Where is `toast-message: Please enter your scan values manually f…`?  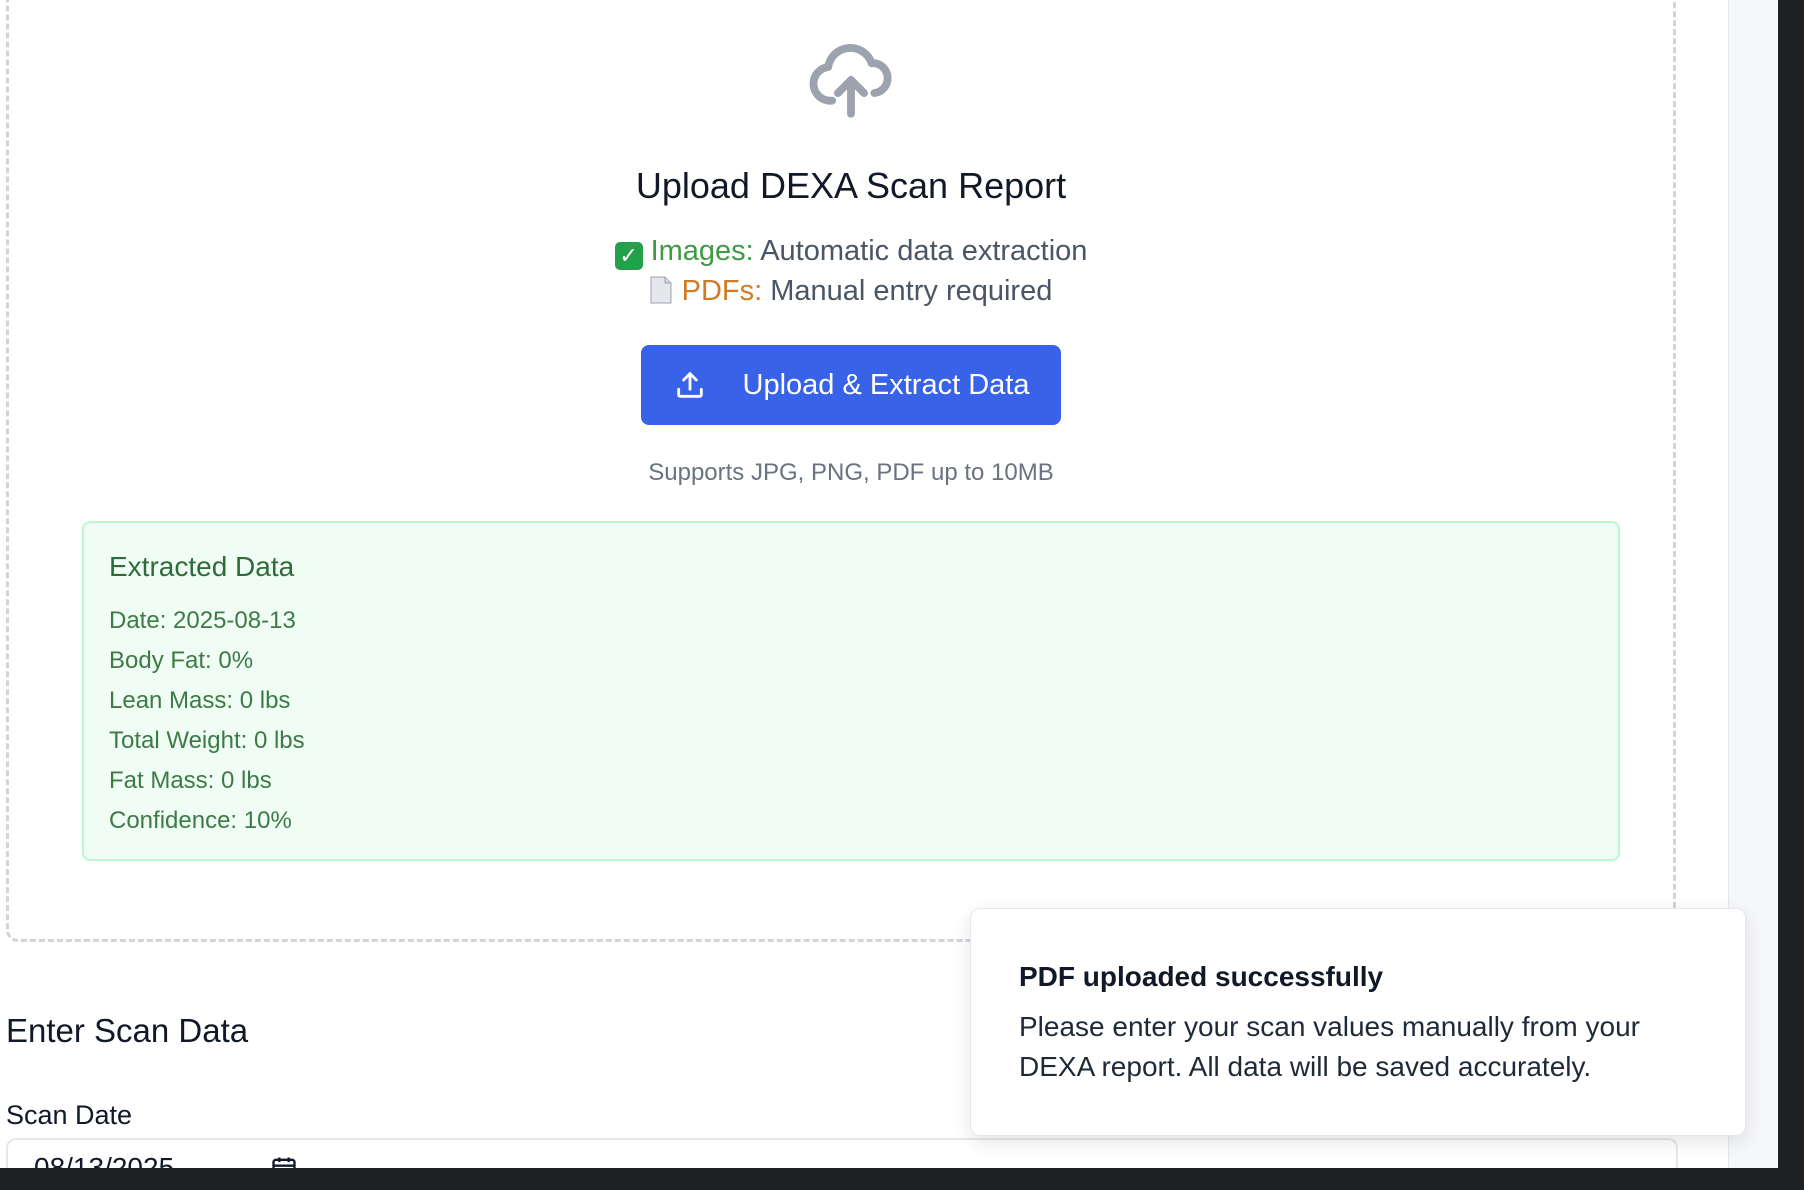 toast-message: Please enter your scan values manually f… is located at coordinates (1329, 1046).